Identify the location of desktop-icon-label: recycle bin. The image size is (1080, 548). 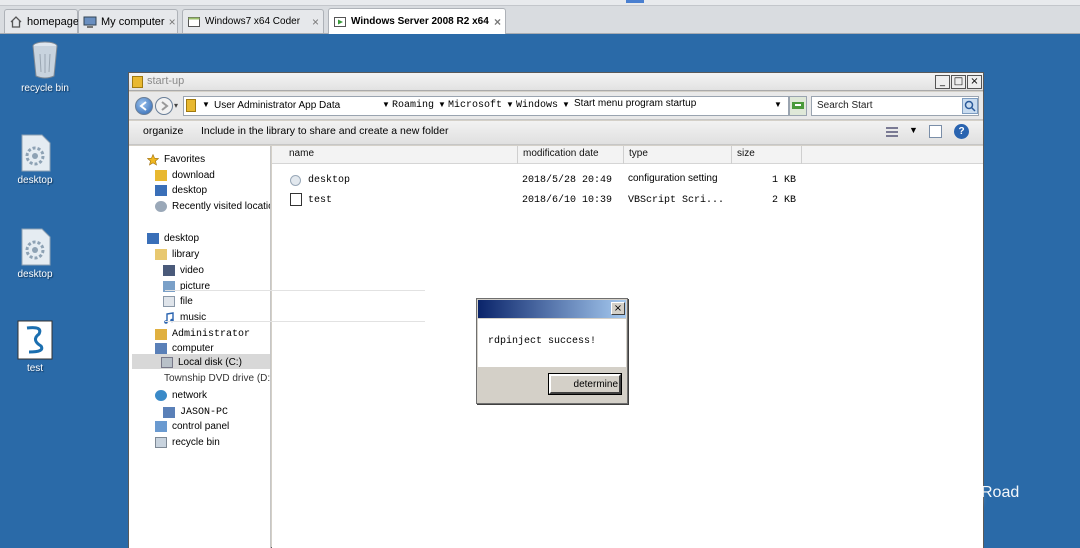
(45, 88).